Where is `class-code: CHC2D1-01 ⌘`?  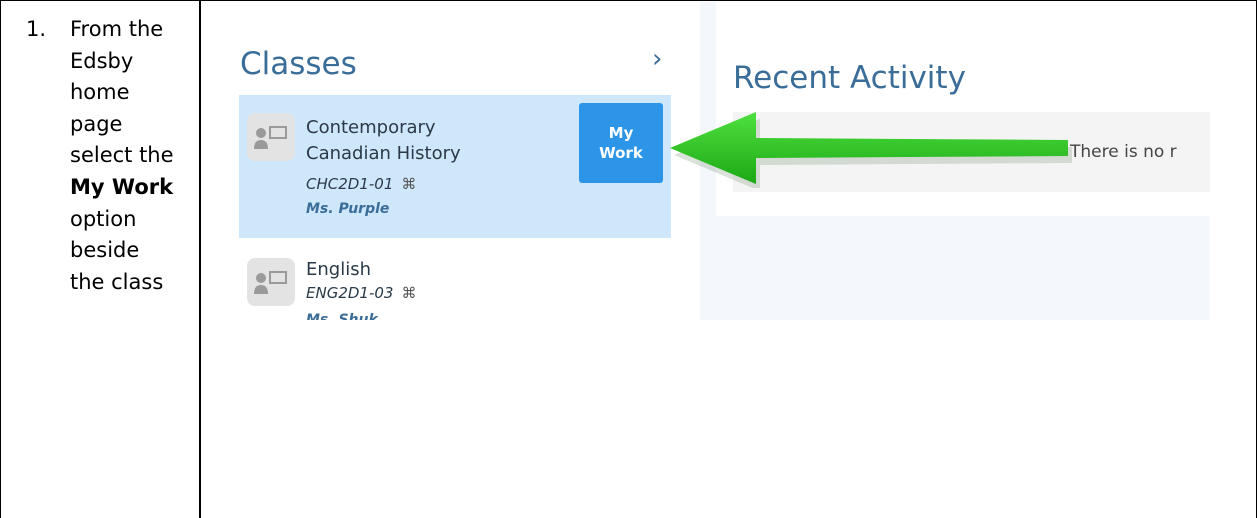
class-code: CHC2D1-01 ⌘ is located at coordinates (361, 184).